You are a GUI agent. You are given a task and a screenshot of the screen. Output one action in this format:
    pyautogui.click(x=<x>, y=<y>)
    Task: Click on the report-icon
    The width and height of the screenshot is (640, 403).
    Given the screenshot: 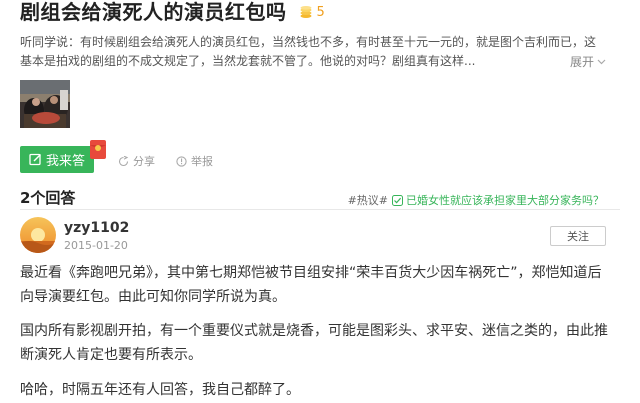 What is the action you would take?
    pyautogui.click(x=181, y=161)
    